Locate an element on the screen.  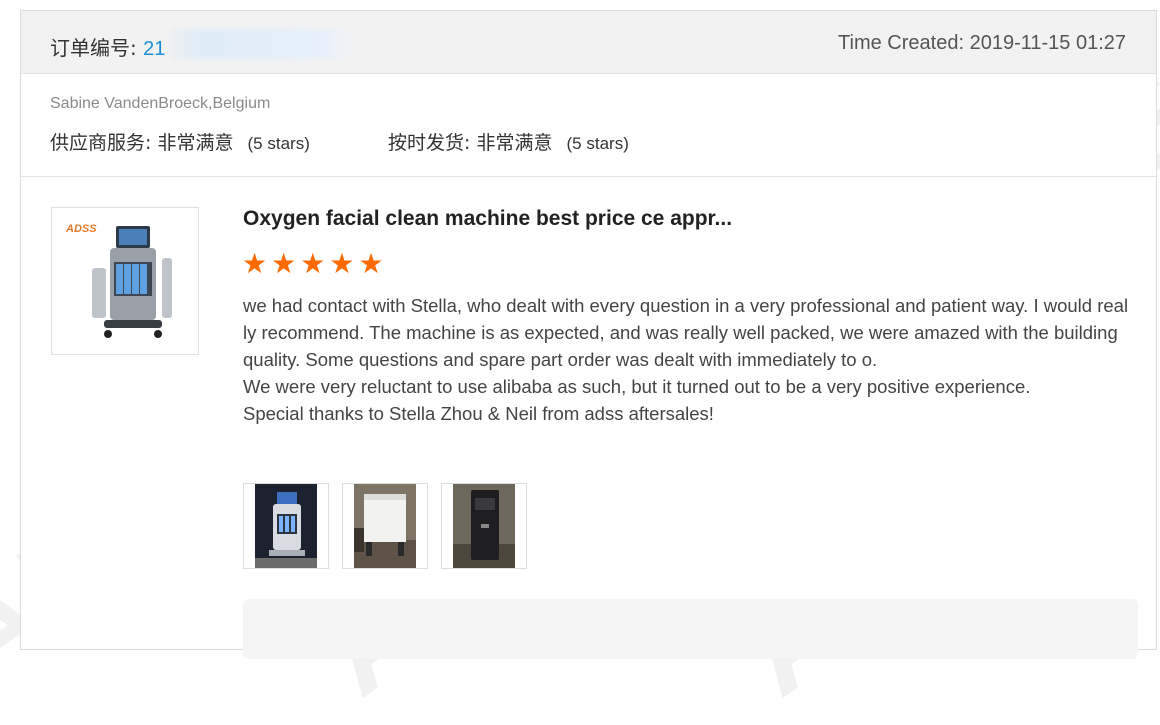
svg-text: ADSS is located at coordinates (81, 229).